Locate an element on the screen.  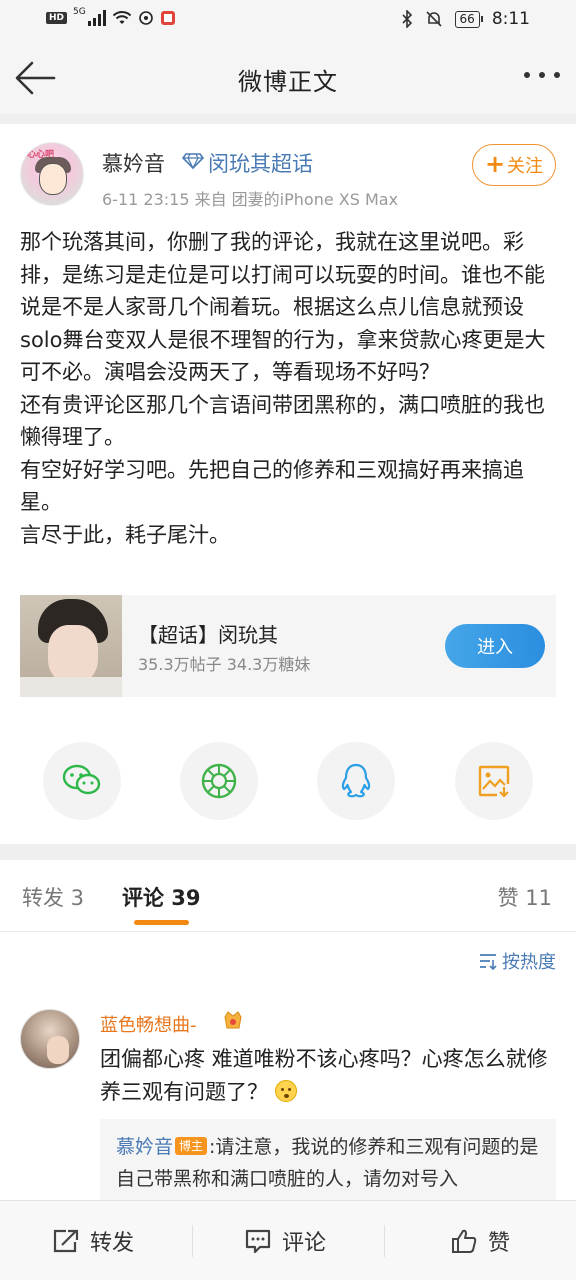
repost-label: 转发 is located at coordinates (112, 1243).